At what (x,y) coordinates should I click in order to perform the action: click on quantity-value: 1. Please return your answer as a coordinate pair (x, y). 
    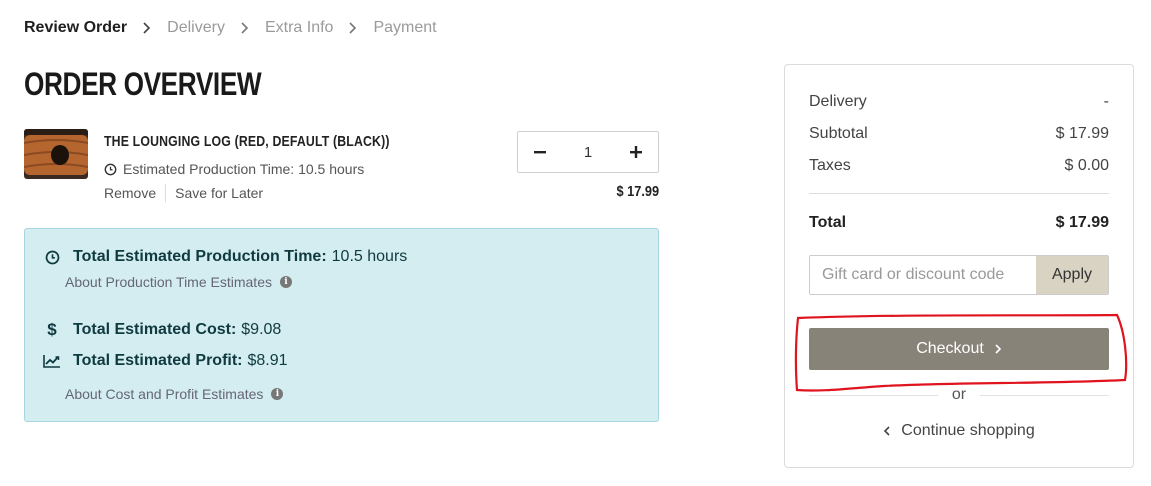
    Looking at the image, I should click on (588, 152).